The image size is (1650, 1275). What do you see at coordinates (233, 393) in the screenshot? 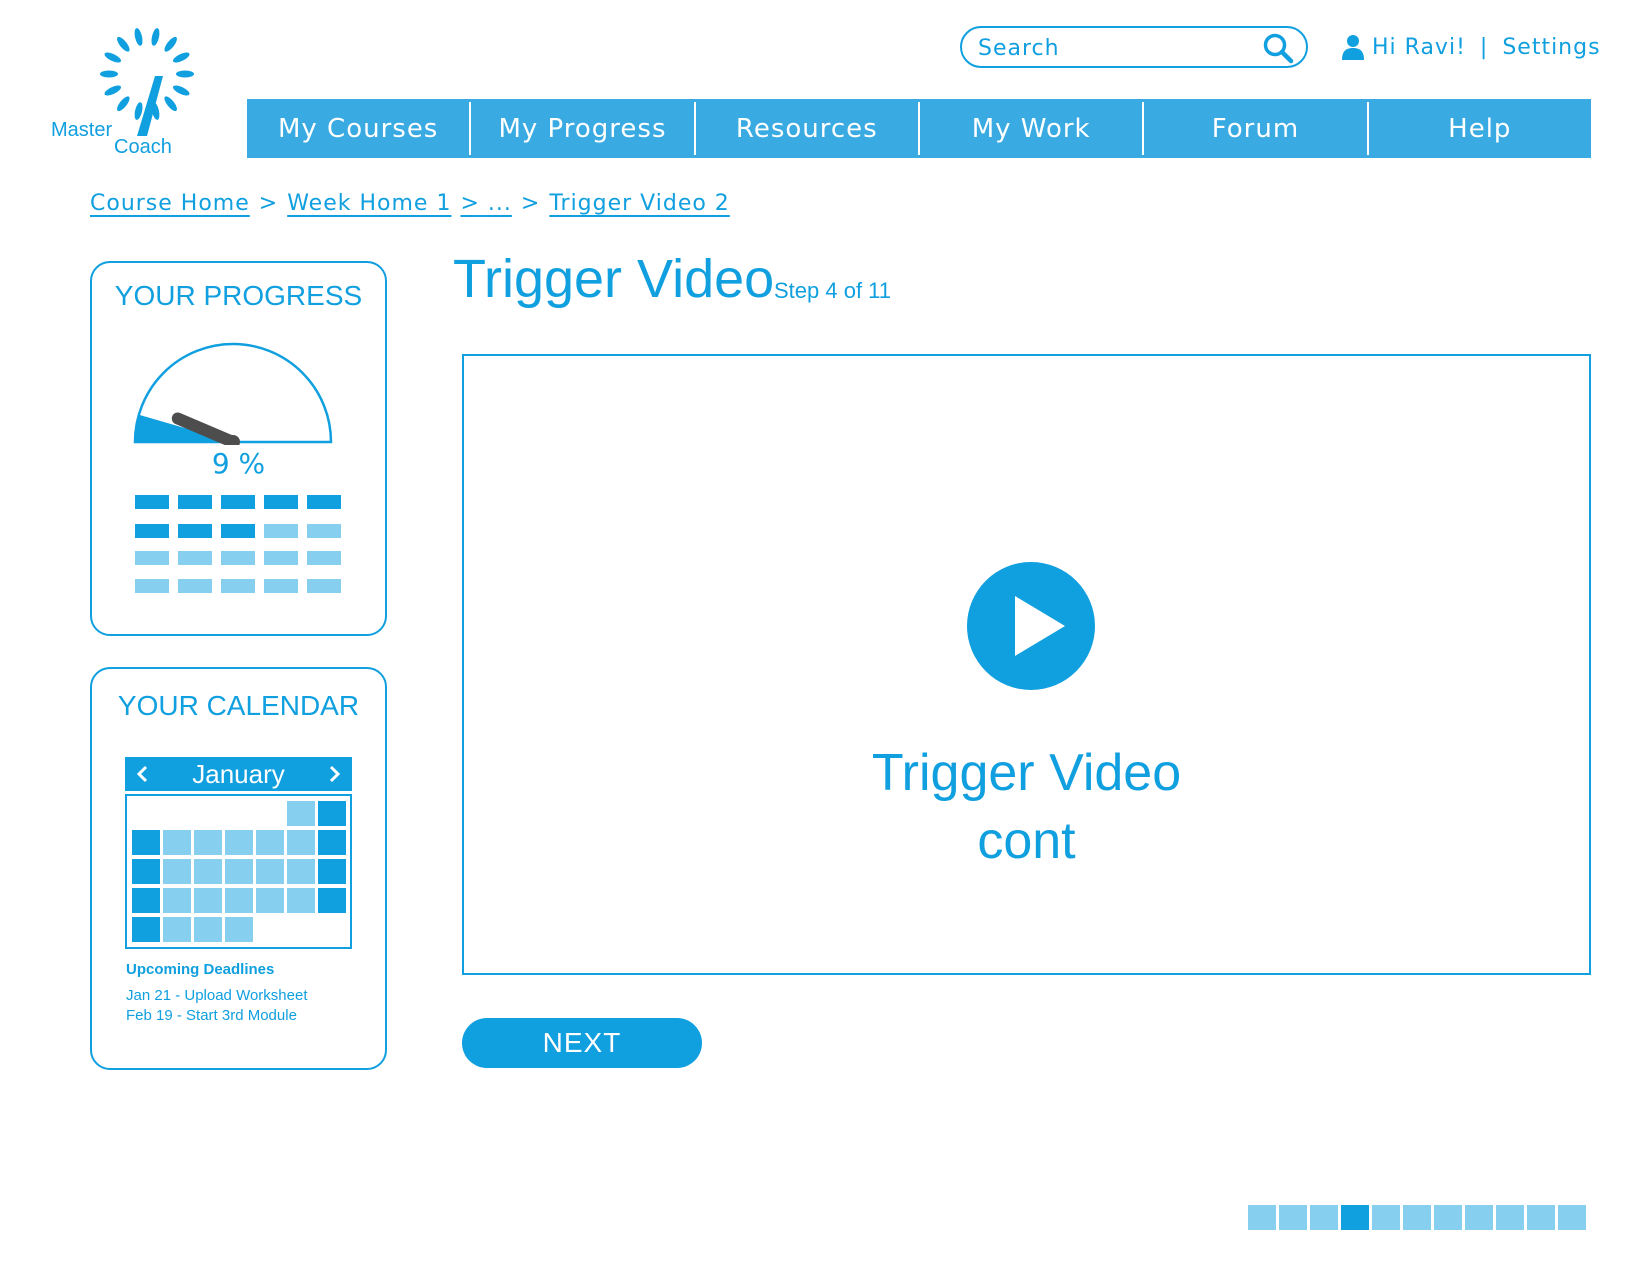
I see `progress-gauge` at bounding box center [233, 393].